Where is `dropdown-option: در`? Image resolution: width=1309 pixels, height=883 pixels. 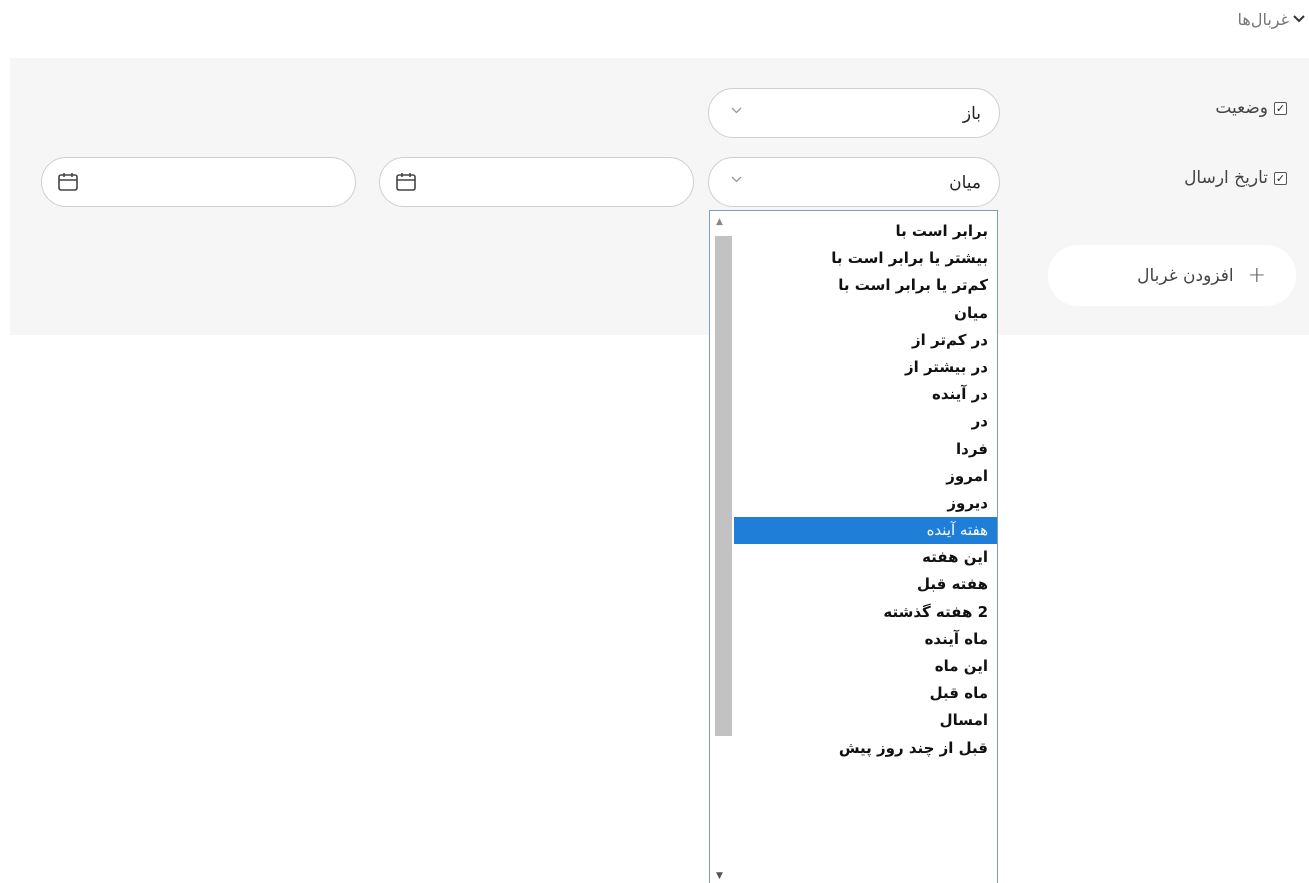
dropdown-option: در is located at coordinates (865, 421).